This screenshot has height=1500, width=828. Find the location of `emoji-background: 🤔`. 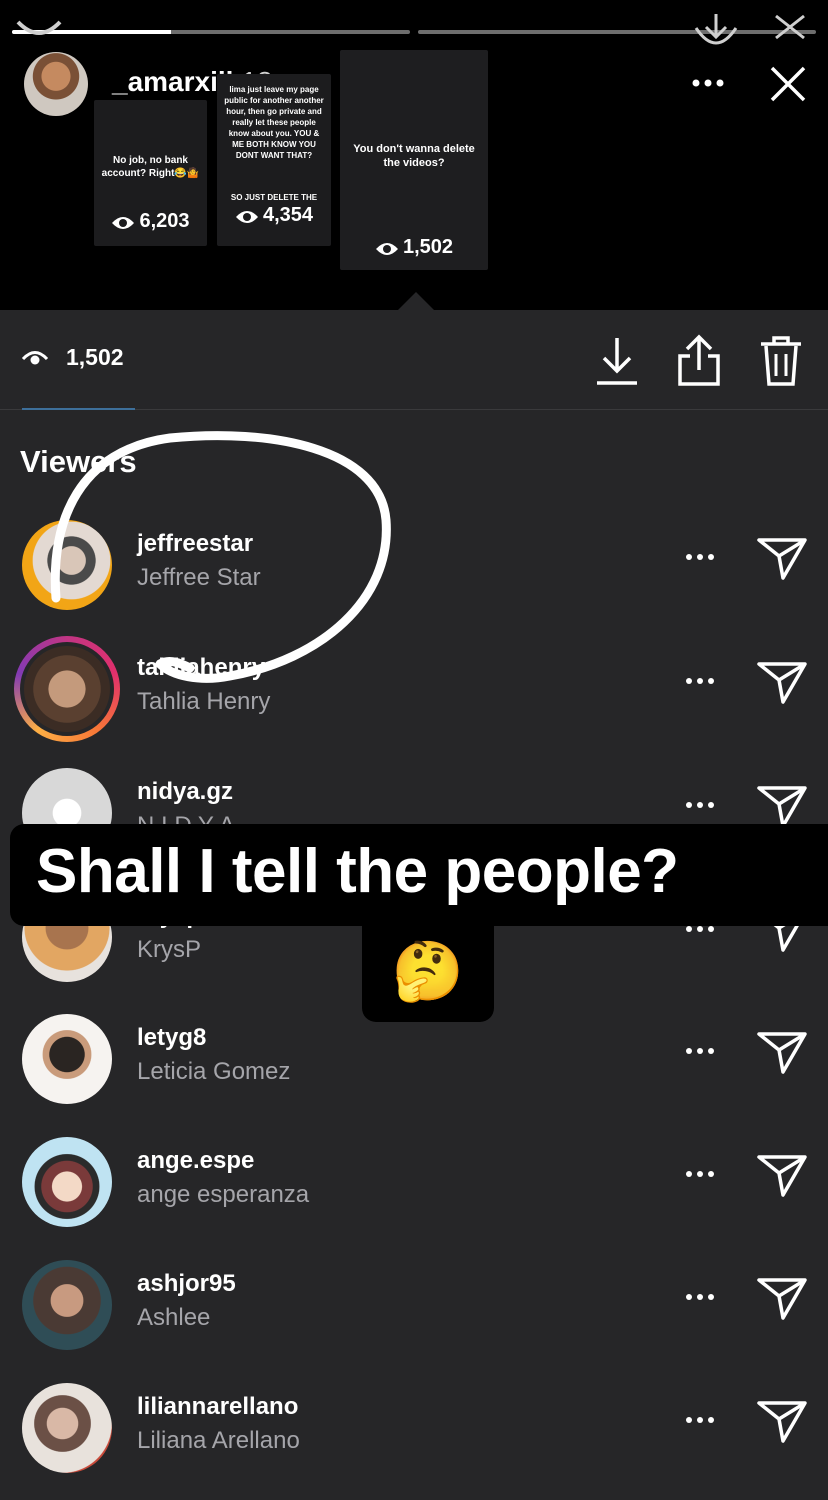

emoji-background: 🤔 is located at coordinates (428, 974).